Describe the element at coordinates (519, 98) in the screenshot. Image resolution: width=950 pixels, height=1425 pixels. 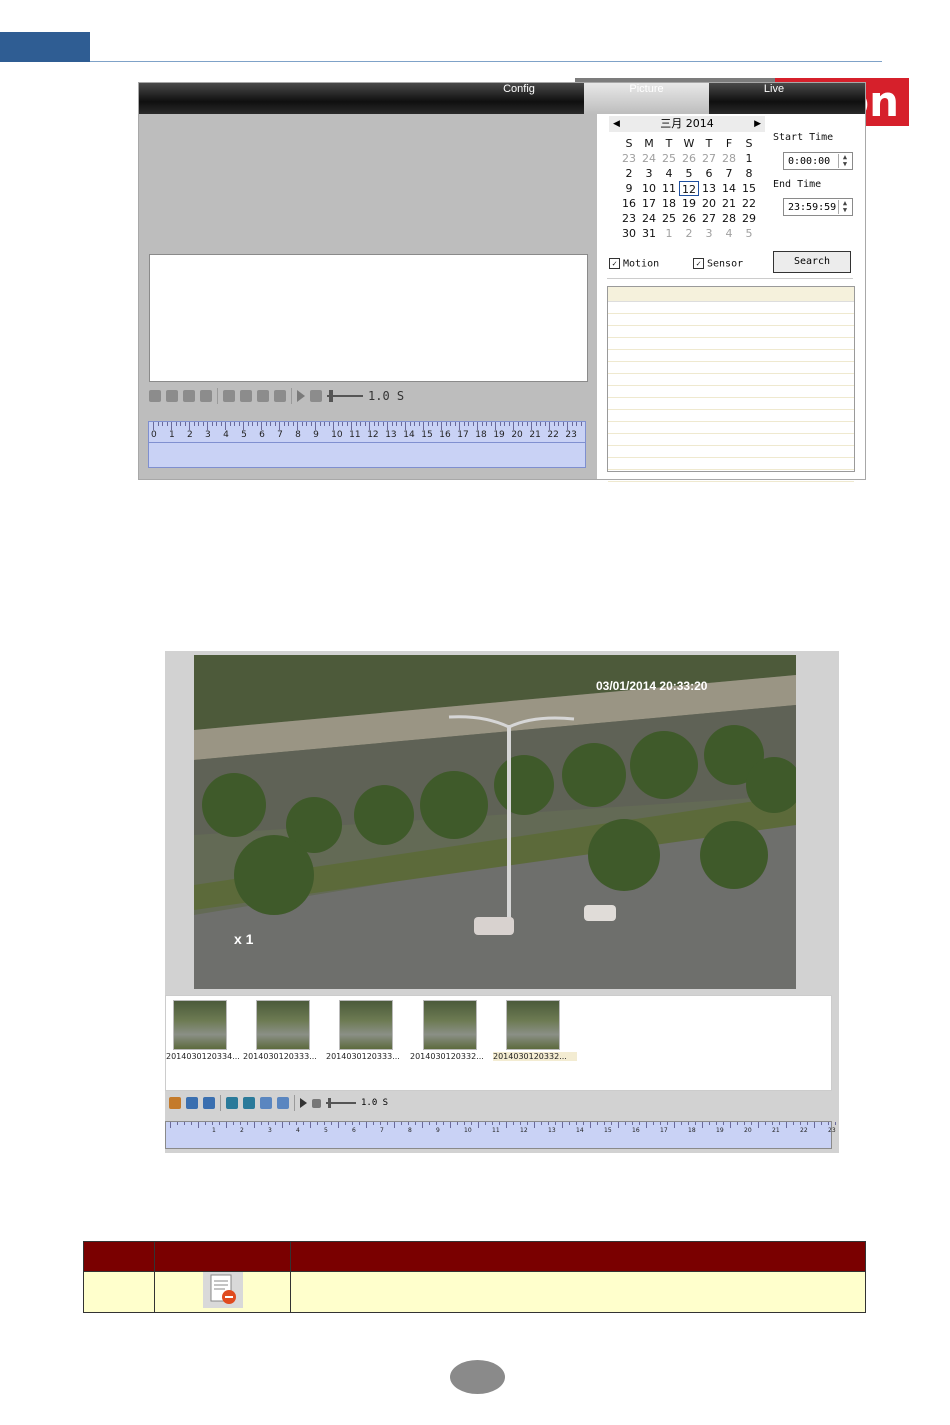
I see `tab-config: Config` at that location.